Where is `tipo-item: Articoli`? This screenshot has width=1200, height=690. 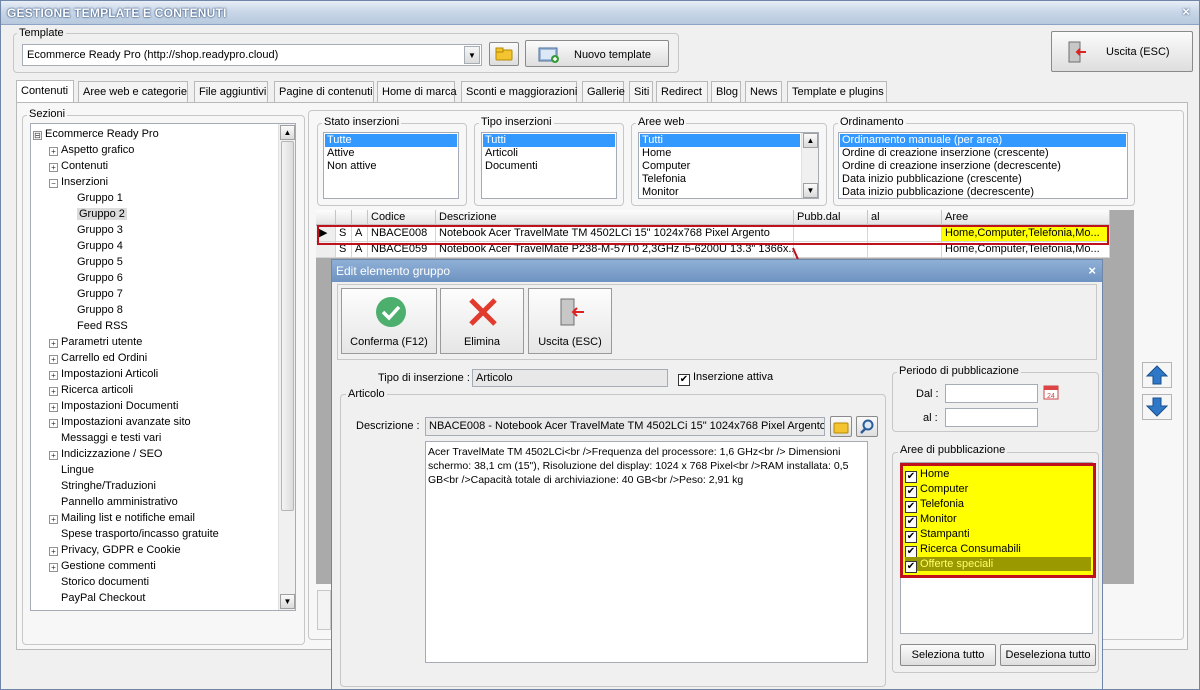 tipo-item: Articoli is located at coordinates (549, 153).